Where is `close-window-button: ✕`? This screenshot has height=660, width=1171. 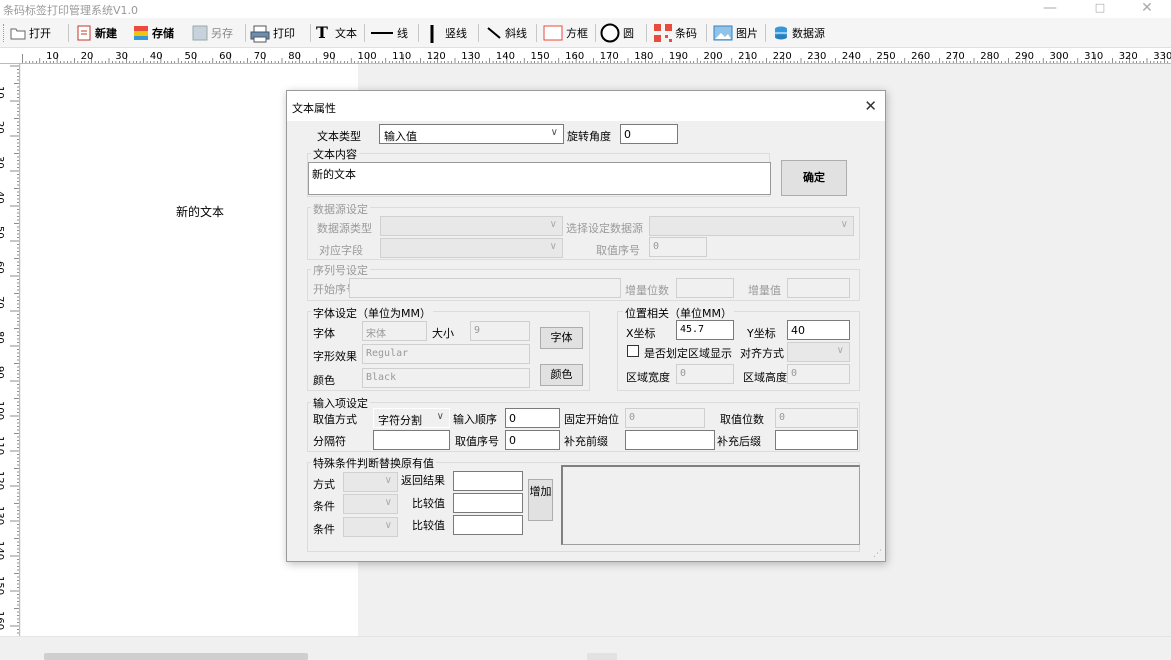 close-window-button: ✕ is located at coordinates (1147, 9).